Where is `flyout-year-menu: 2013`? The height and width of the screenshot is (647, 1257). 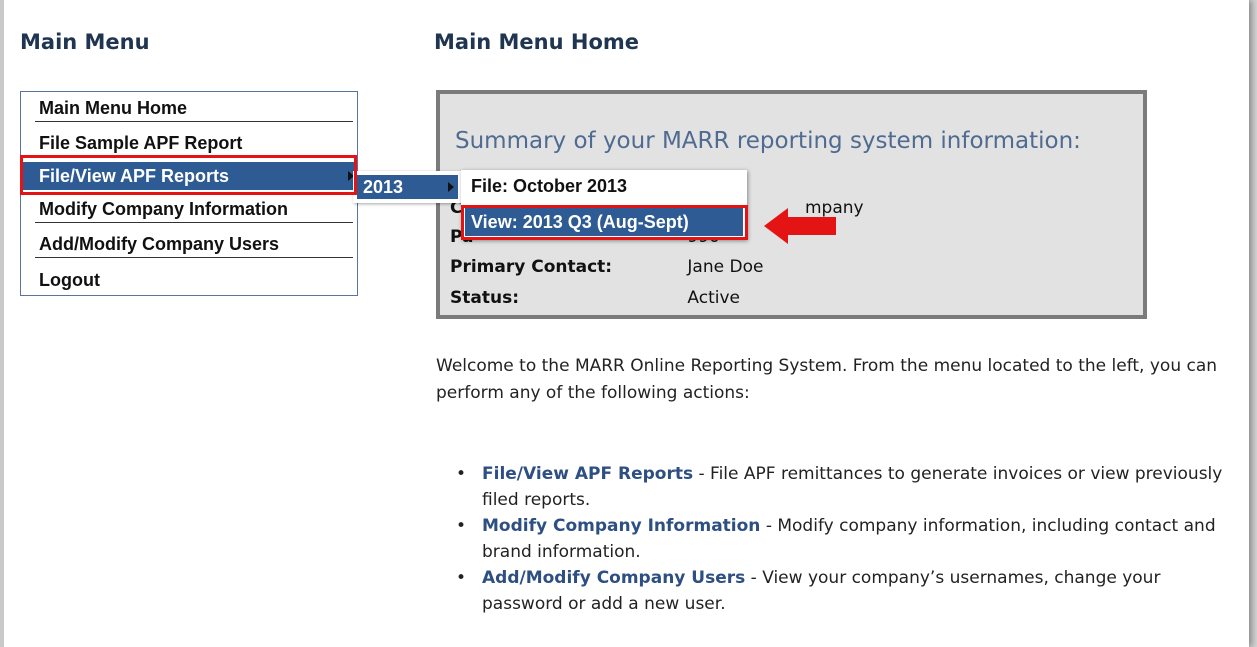 flyout-year-menu: 2013 is located at coordinates (407, 187).